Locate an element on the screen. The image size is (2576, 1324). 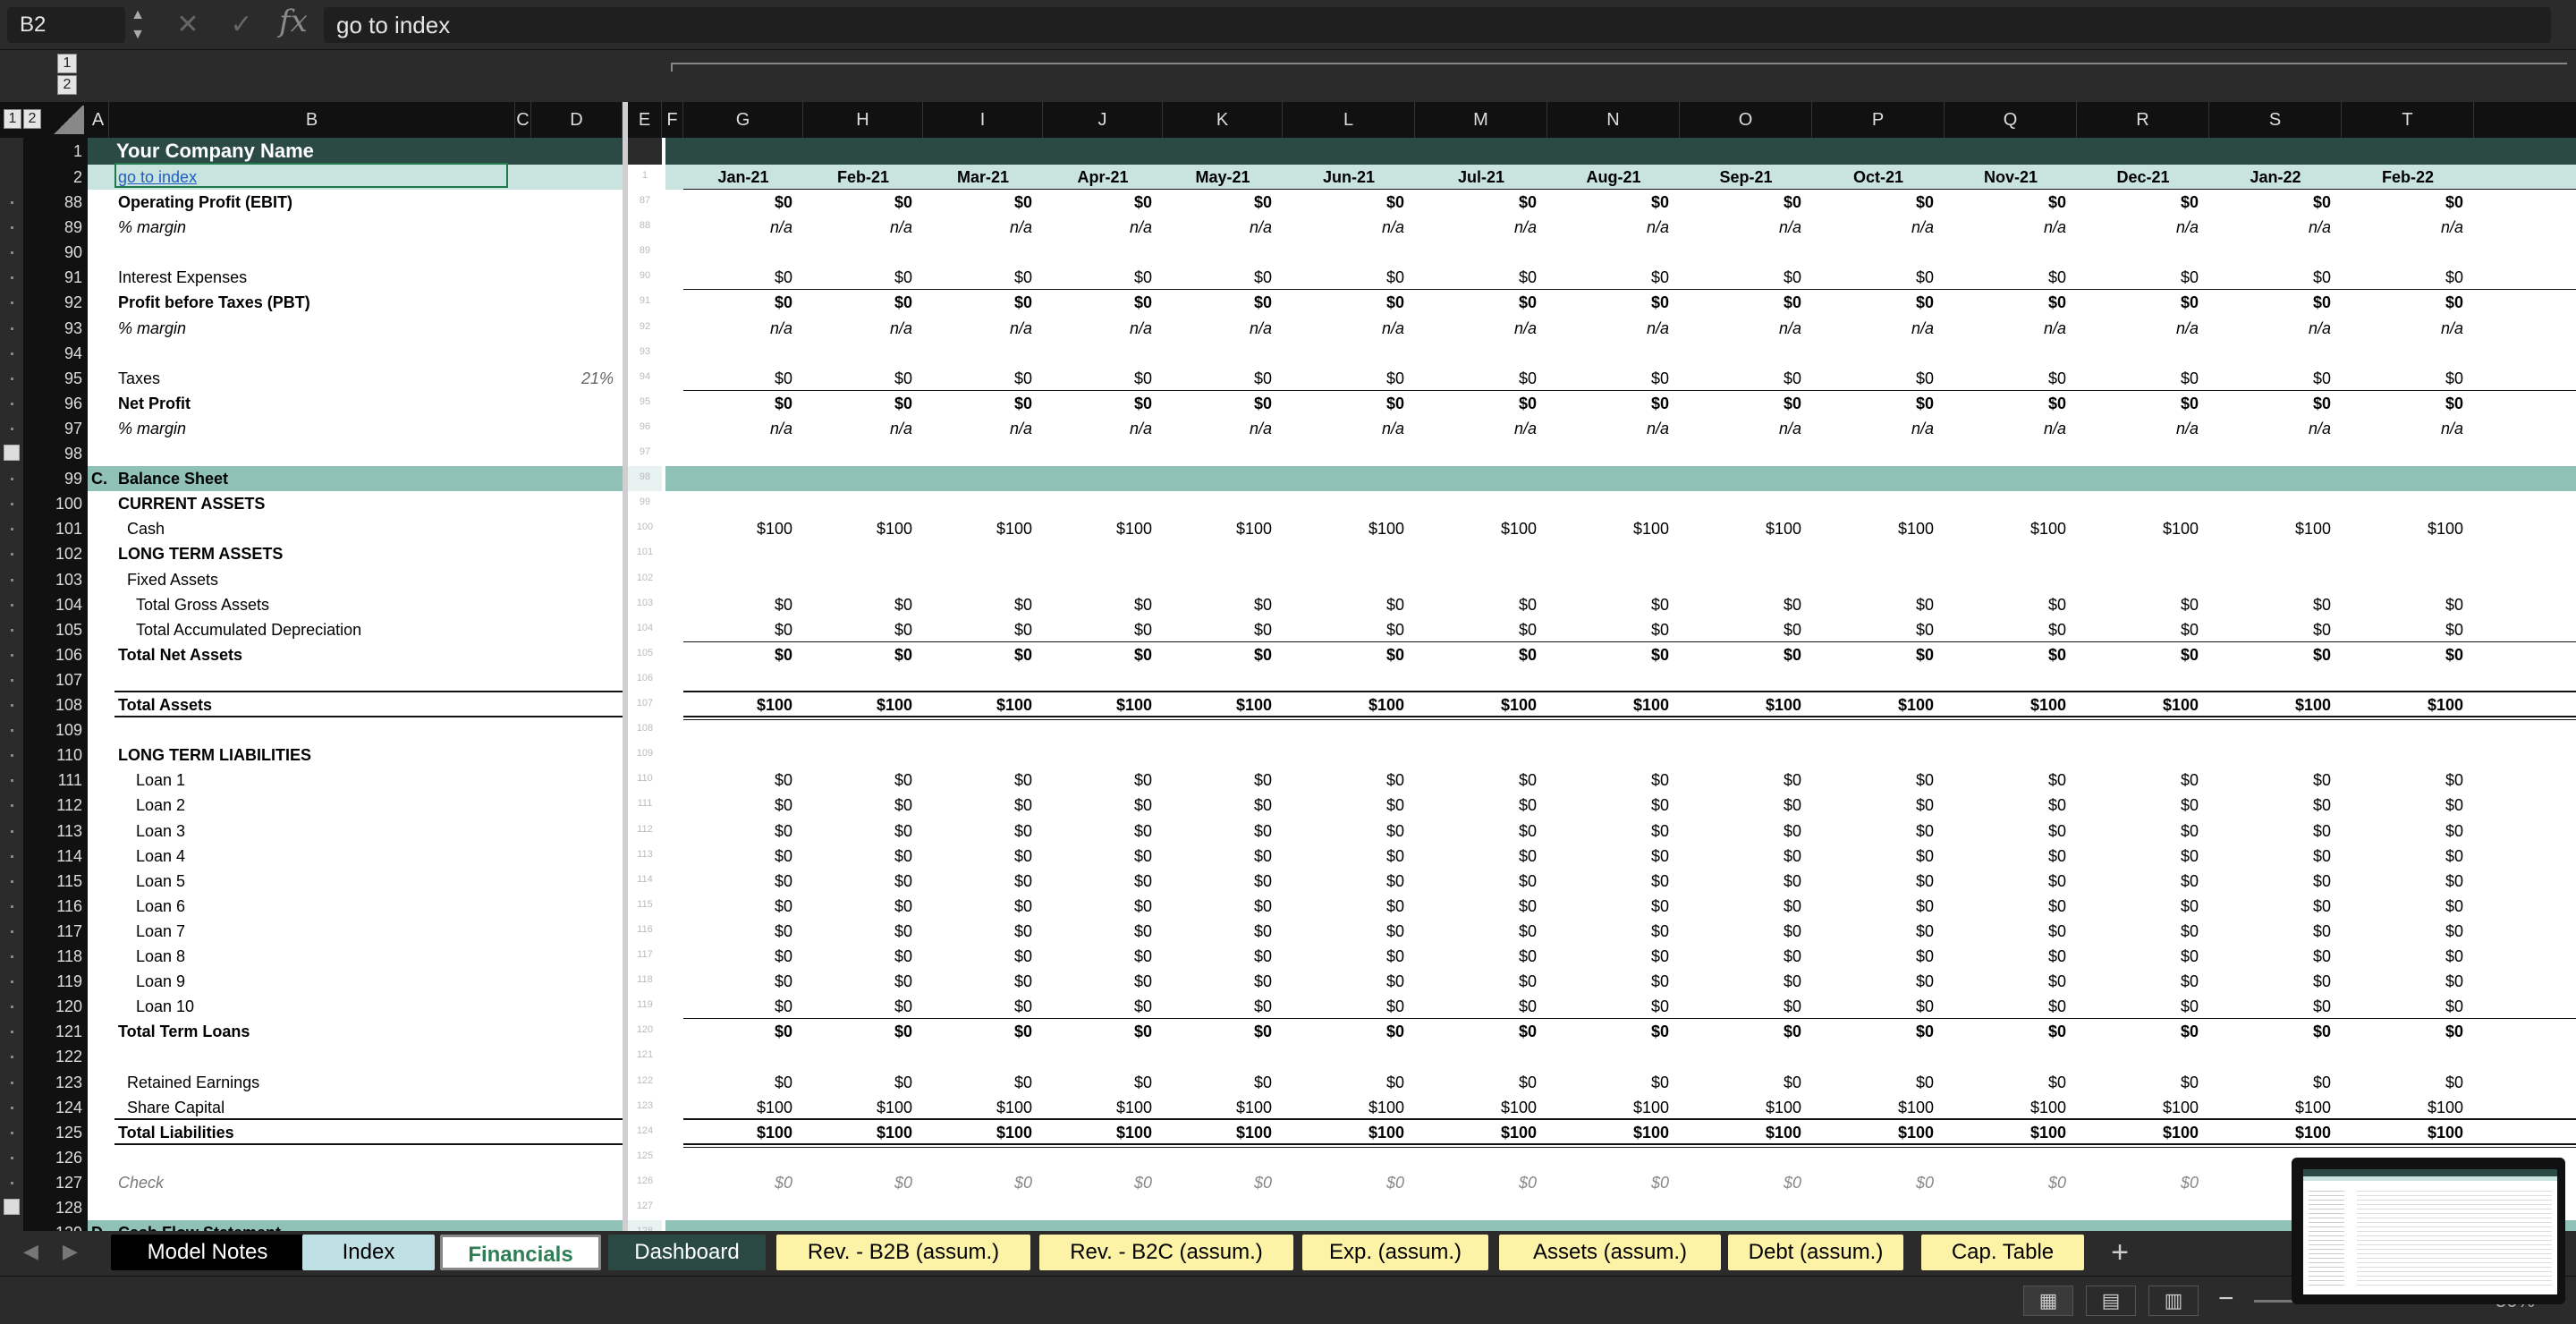
page-layout-view-icon: ▤ is located at coordinates (2111, 1301).